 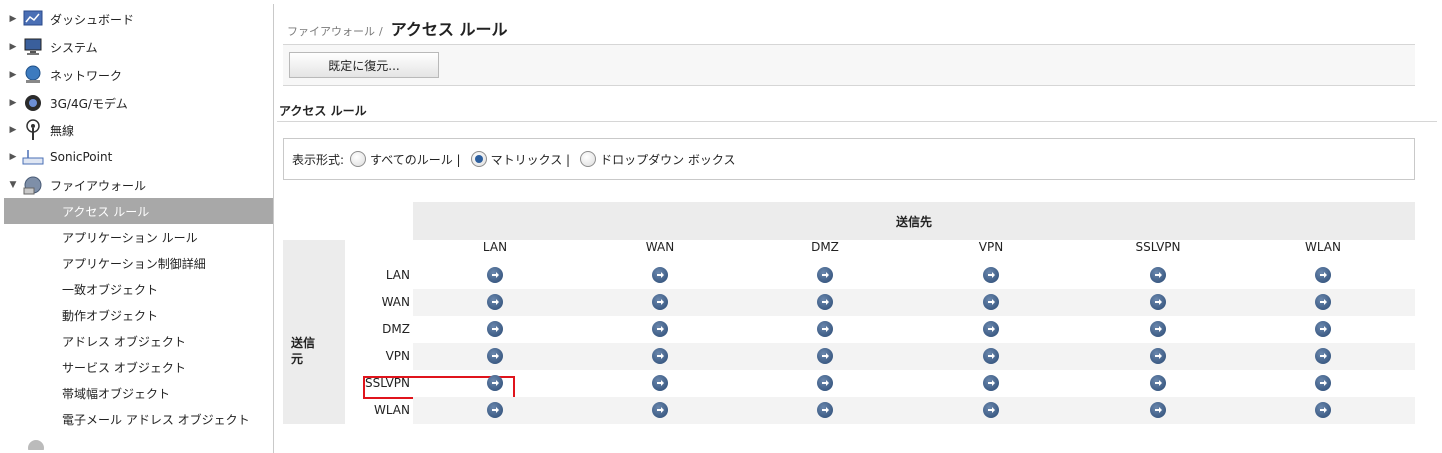 What do you see at coordinates (323, 111) in the screenshot?
I see `section-title: アクセス ルール` at bounding box center [323, 111].